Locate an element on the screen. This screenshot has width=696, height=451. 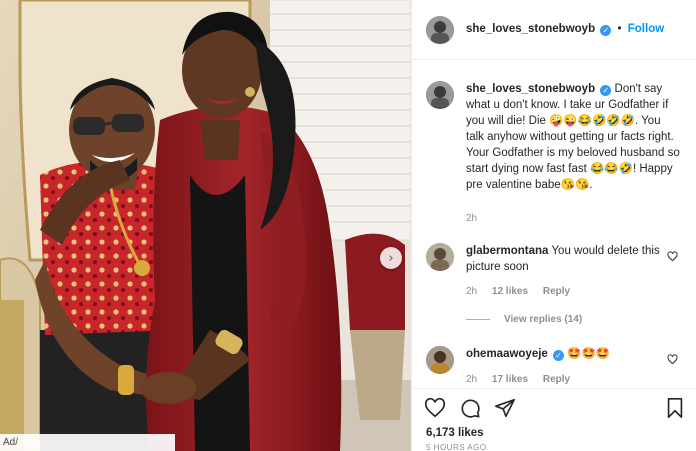
header-username: she_loves_stonebwoyb is located at coordinates (530, 29).